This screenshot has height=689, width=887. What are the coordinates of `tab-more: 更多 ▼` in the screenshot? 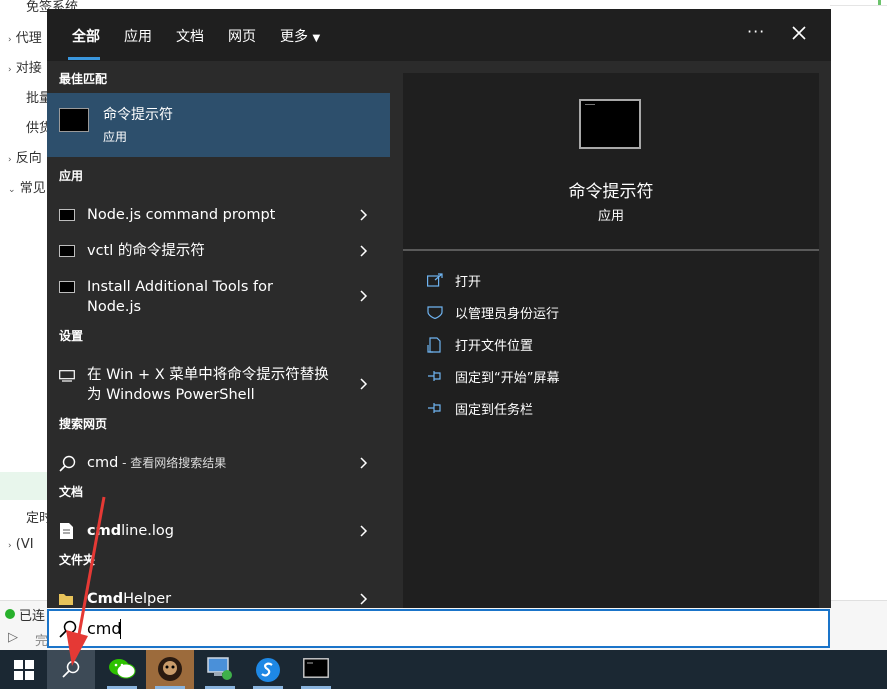 It's located at (300, 36).